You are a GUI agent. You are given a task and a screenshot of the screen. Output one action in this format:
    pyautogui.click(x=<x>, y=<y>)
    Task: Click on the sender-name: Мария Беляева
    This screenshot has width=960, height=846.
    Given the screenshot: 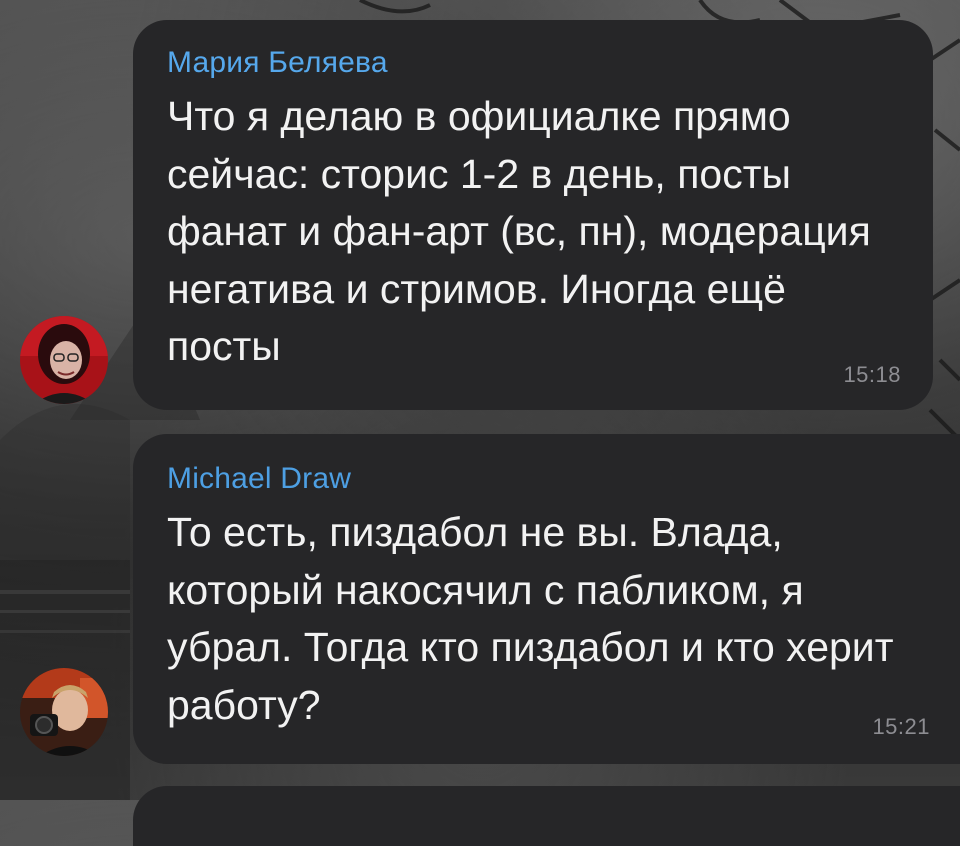 What is the action you would take?
    pyautogui.click(x=535, y=63)
    